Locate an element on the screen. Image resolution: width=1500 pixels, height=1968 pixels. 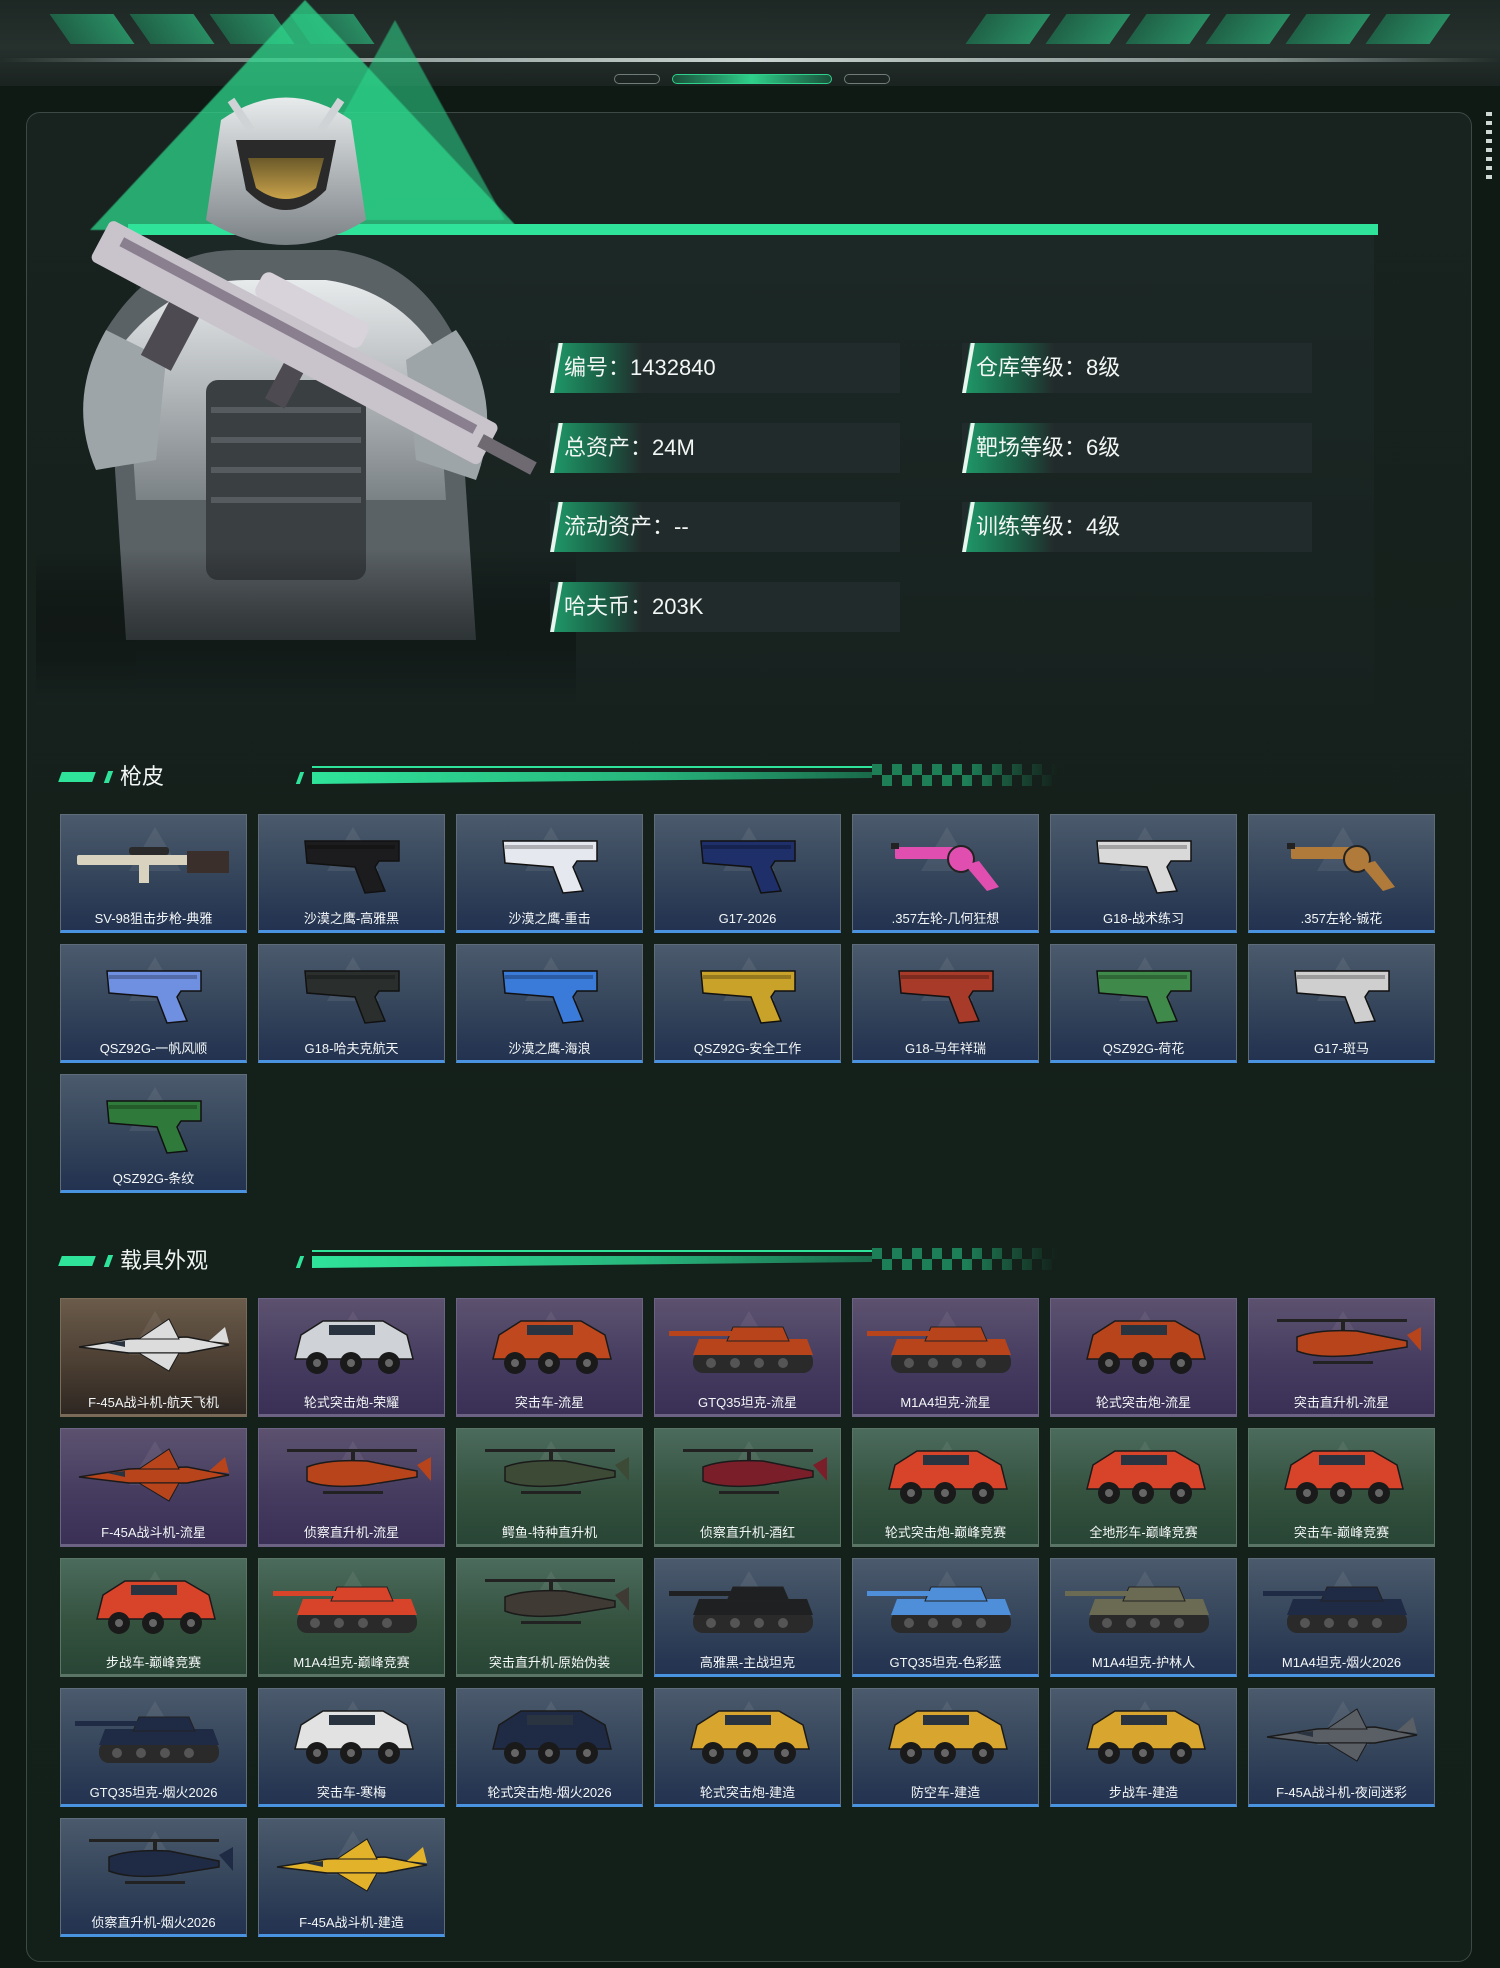
vehicle-skin-card: 高雅黑-主战坦克 is located at coordinates (747, 1617).